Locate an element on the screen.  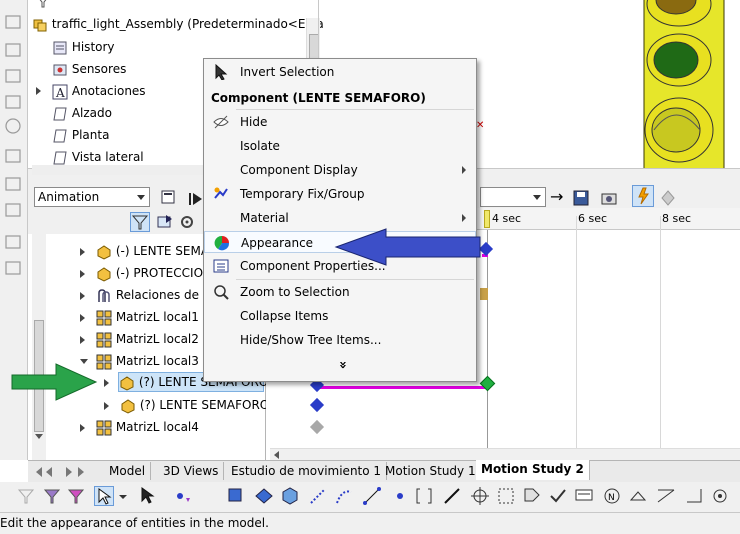
tree-item-label: Sensores is located at coordinates (99, 69).